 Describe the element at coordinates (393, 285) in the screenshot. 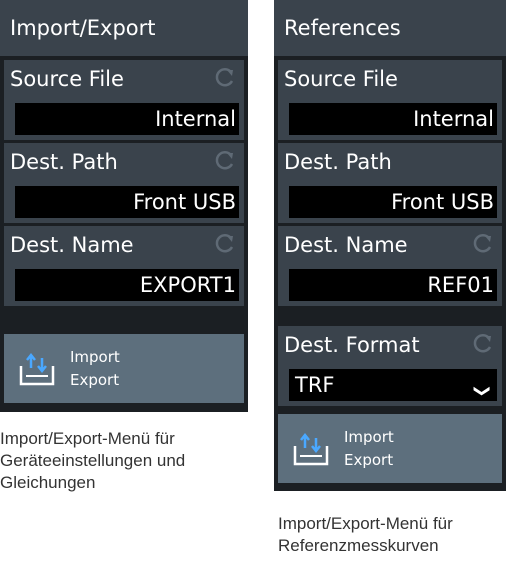

I see `setting-value: REF01` at that location.